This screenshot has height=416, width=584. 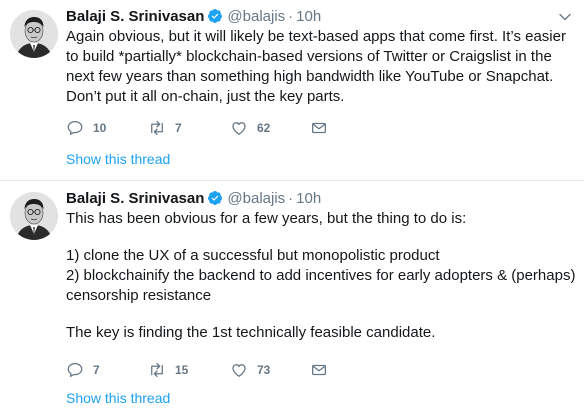 What do you see at coordinates (178, 128) in the screenshot?
I see `retweet-count: 7` at bounding box center [178, 128].